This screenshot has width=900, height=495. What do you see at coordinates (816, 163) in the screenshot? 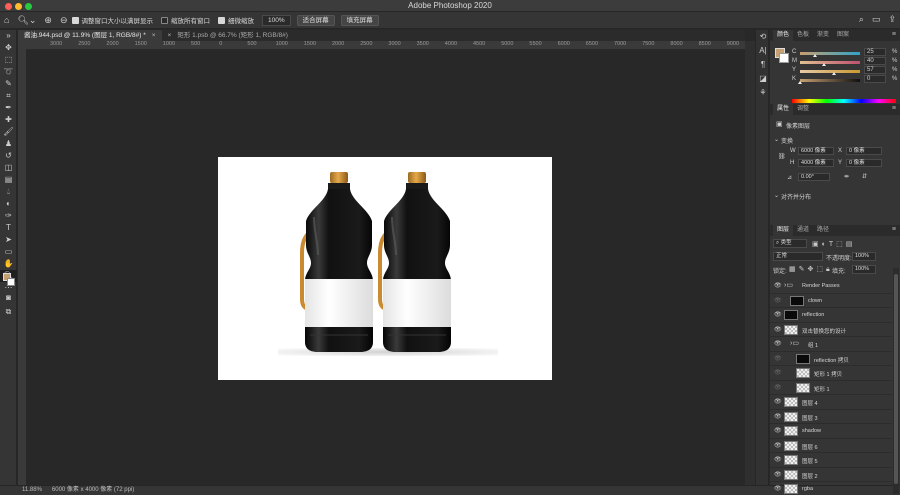
I see `height-field: 4000 像素` at bounding box center [816, 163].